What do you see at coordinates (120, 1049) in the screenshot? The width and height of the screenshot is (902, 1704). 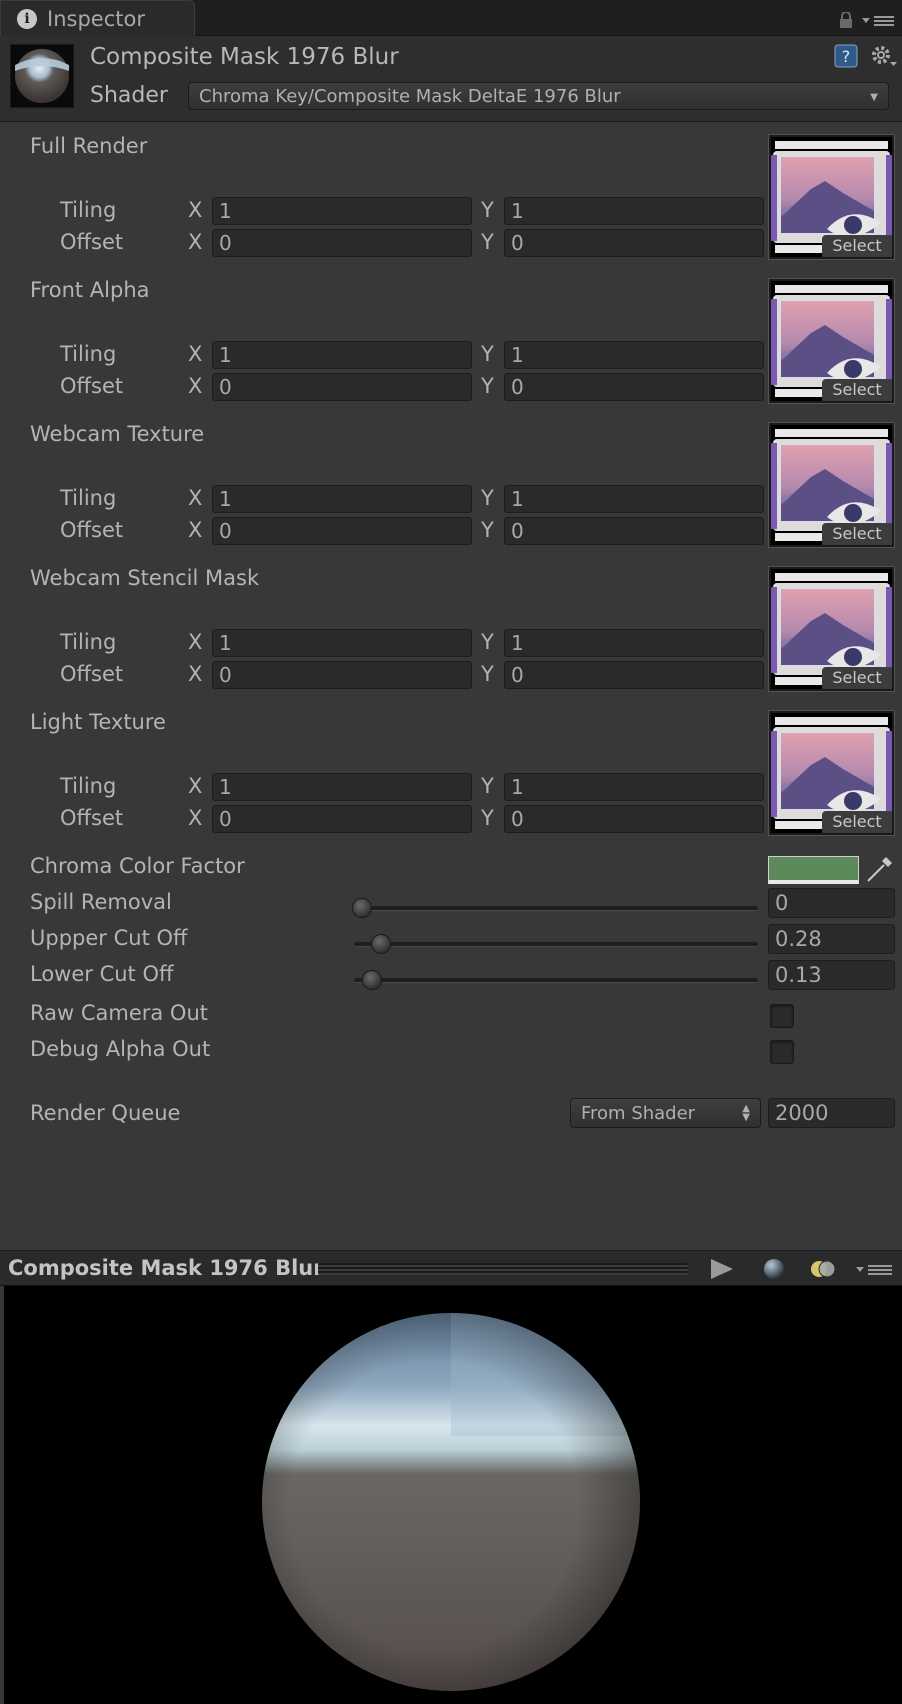 I see `toggle-label: Debug Alpha Out` at bounding box center [120, 1049].